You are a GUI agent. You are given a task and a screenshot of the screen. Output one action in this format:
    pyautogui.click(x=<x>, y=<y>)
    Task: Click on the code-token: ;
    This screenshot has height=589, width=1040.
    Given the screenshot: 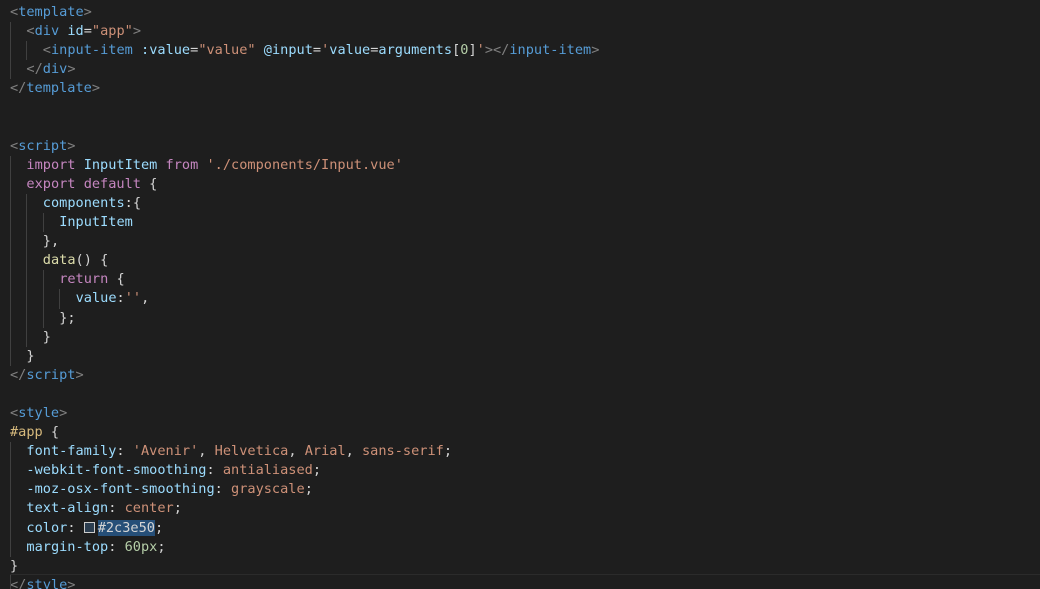 What is the action you would take?
    pyautogui.click(x=448, y=451)
    